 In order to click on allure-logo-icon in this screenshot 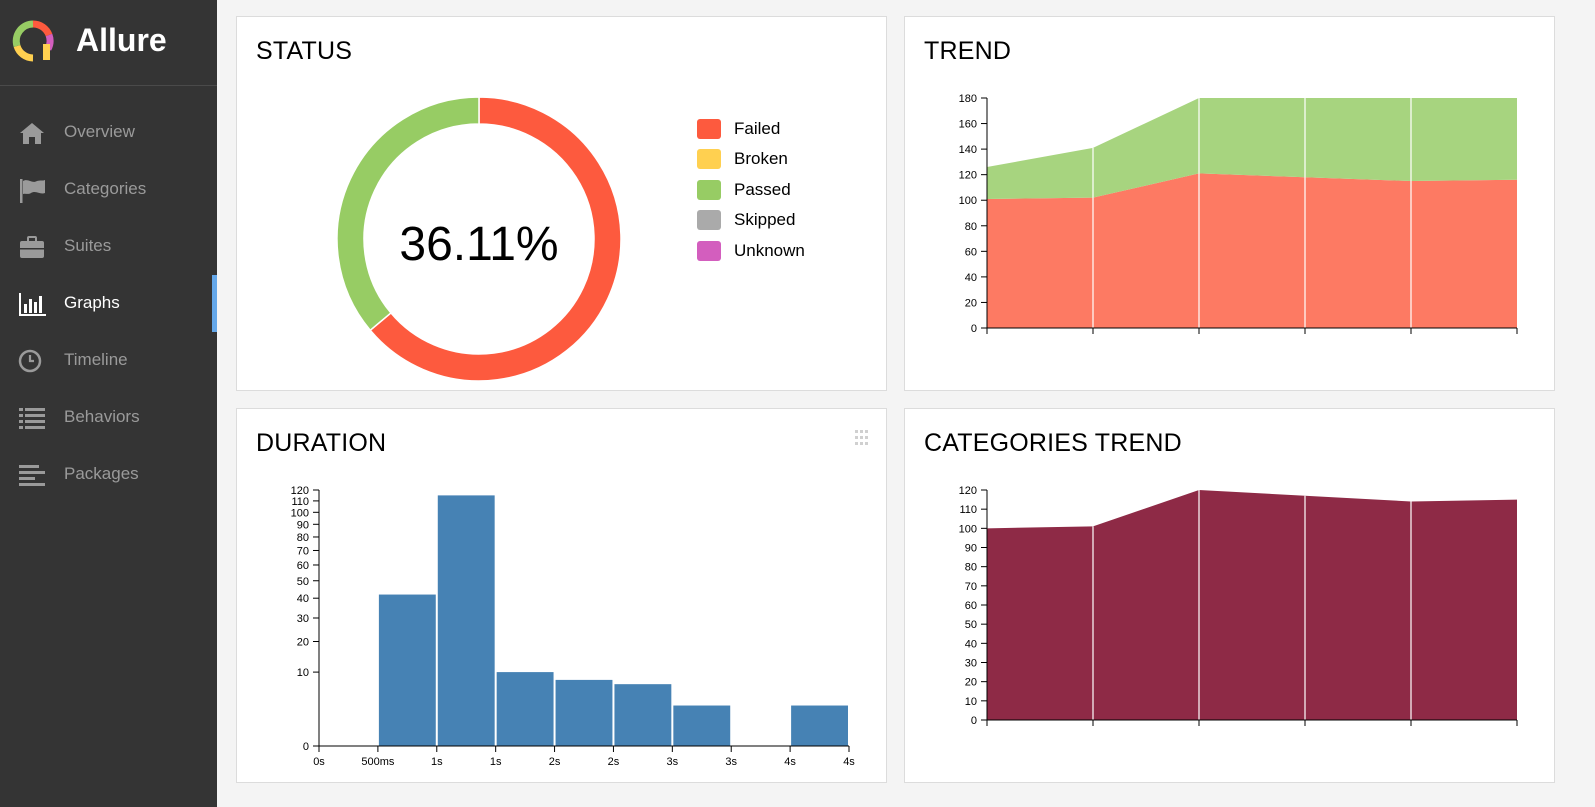, I will do `click(33, 41)`.